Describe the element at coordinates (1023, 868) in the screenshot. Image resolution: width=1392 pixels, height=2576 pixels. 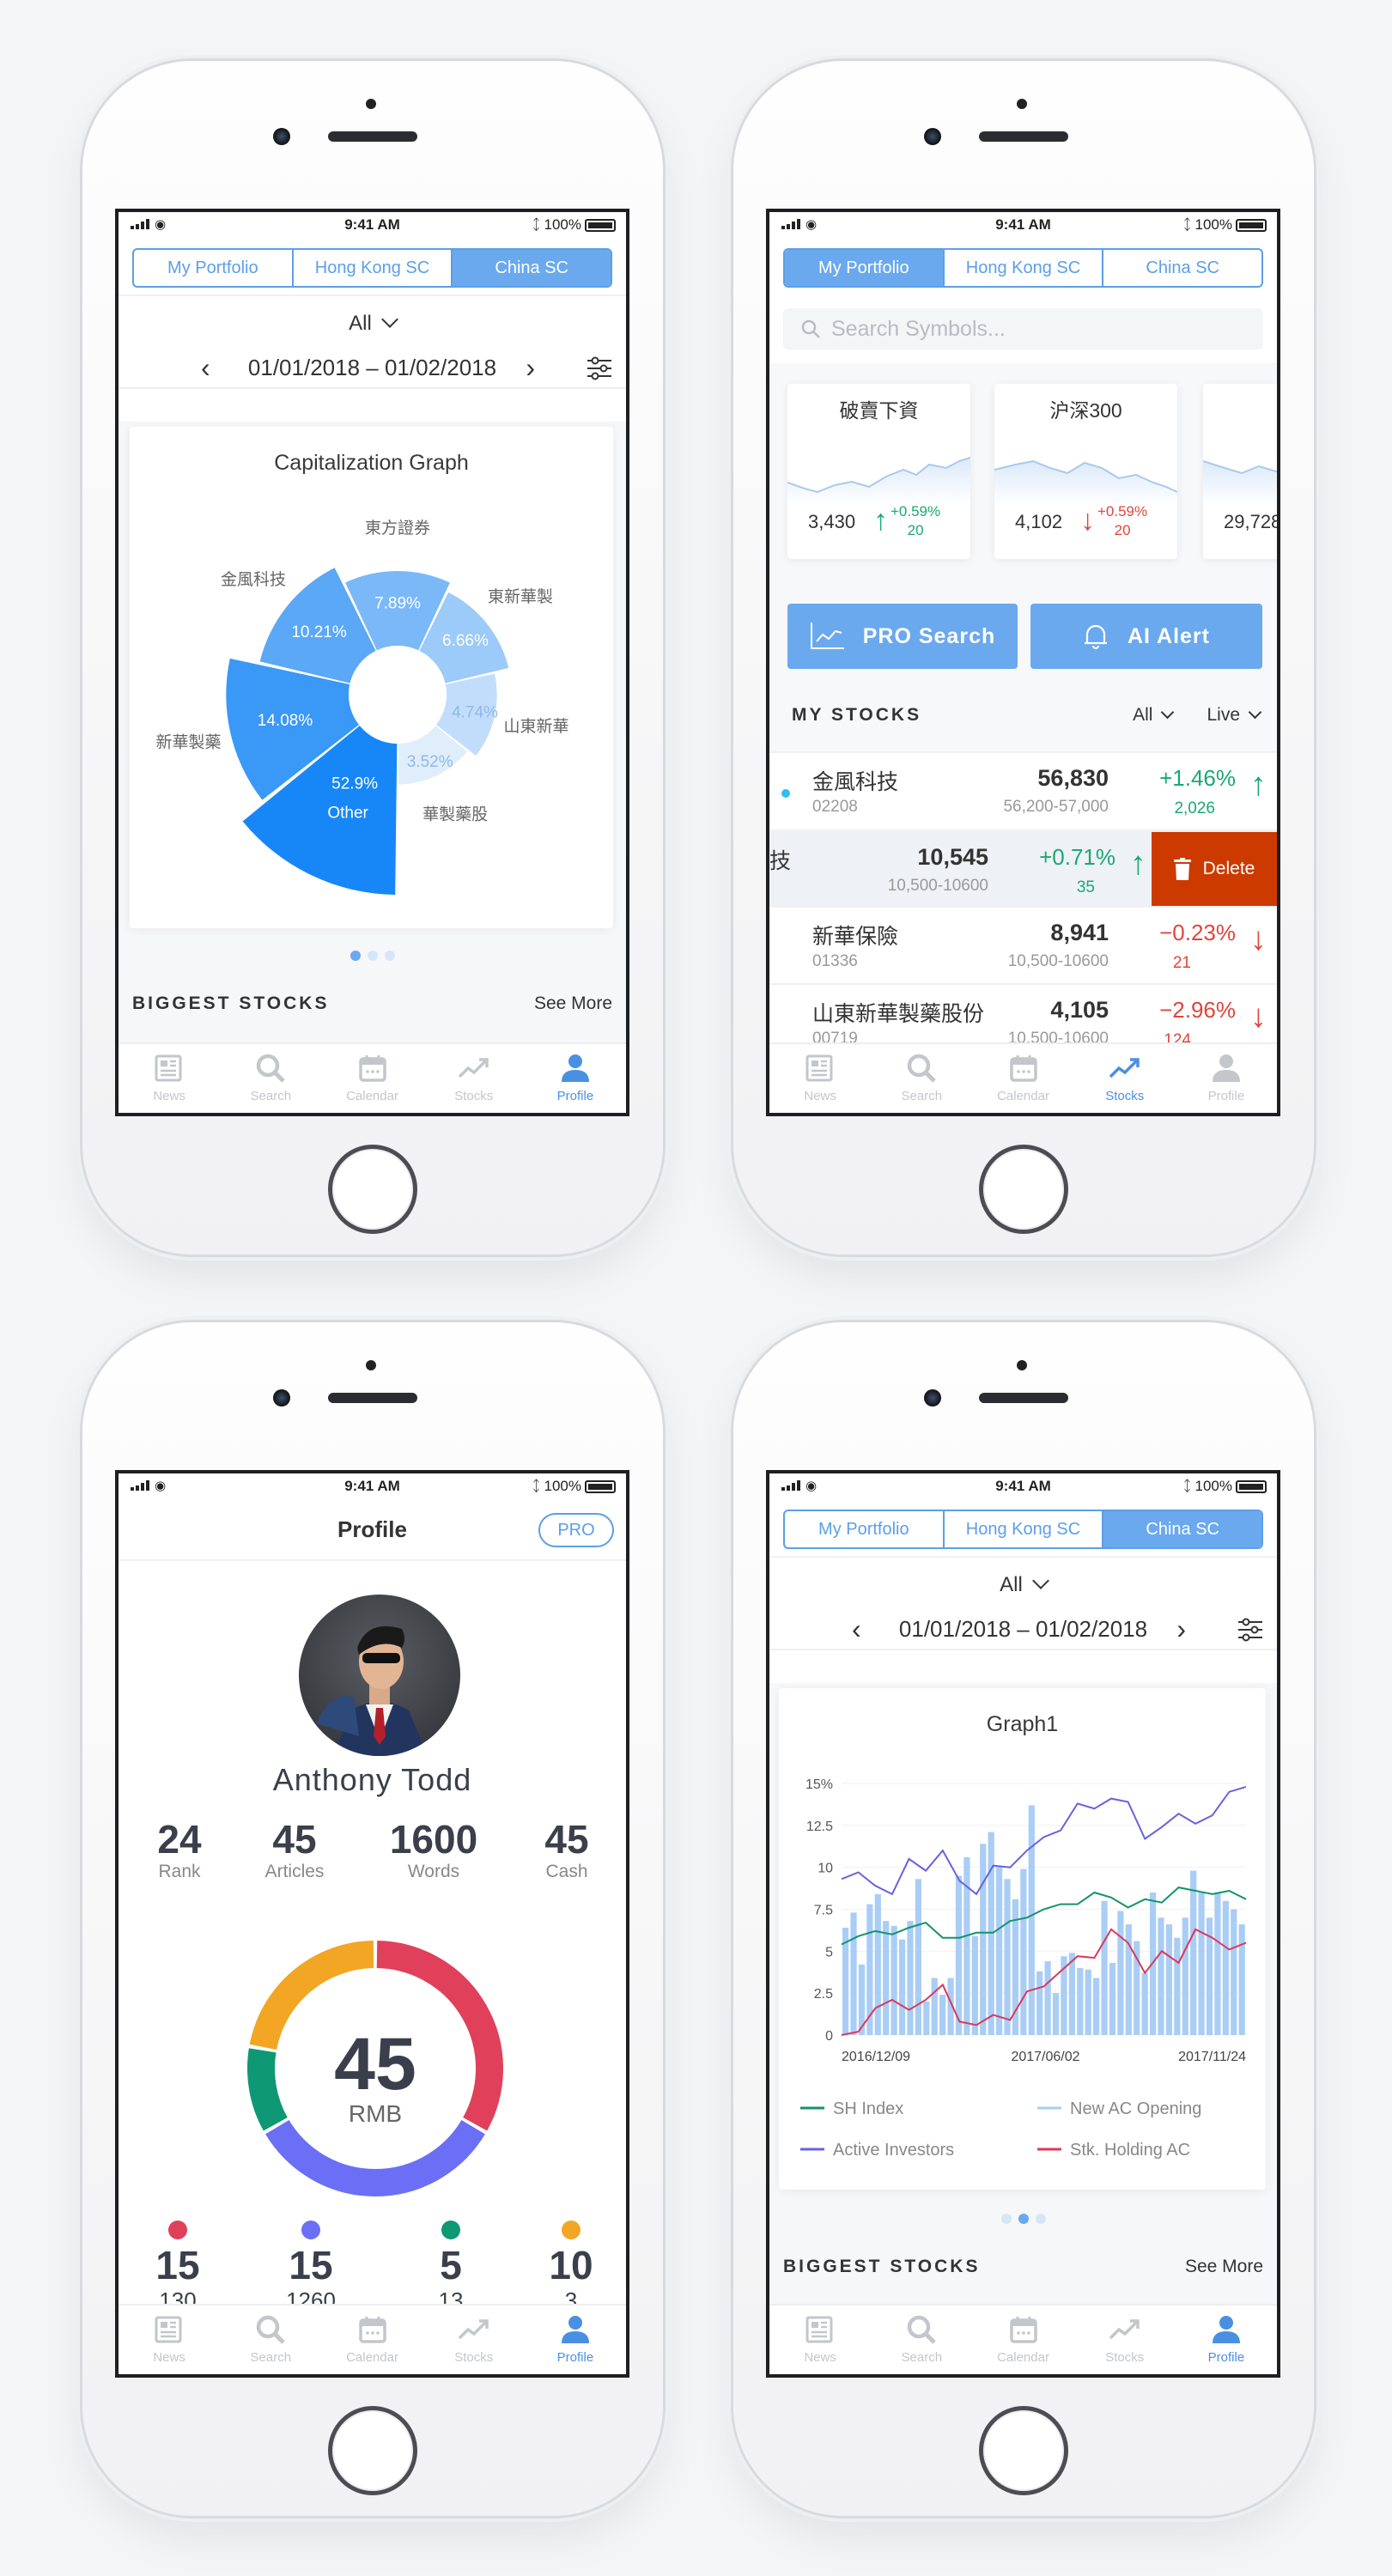
I see `stock-row: 技 10,545 10,500-10600 +0.71% 35 ↑ Delete` at that location.